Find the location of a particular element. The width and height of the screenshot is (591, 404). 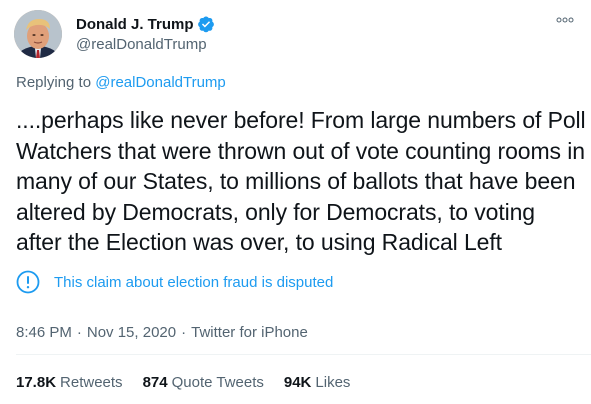

display-name: Donald J. Trump is located at coordinates (135, 24).